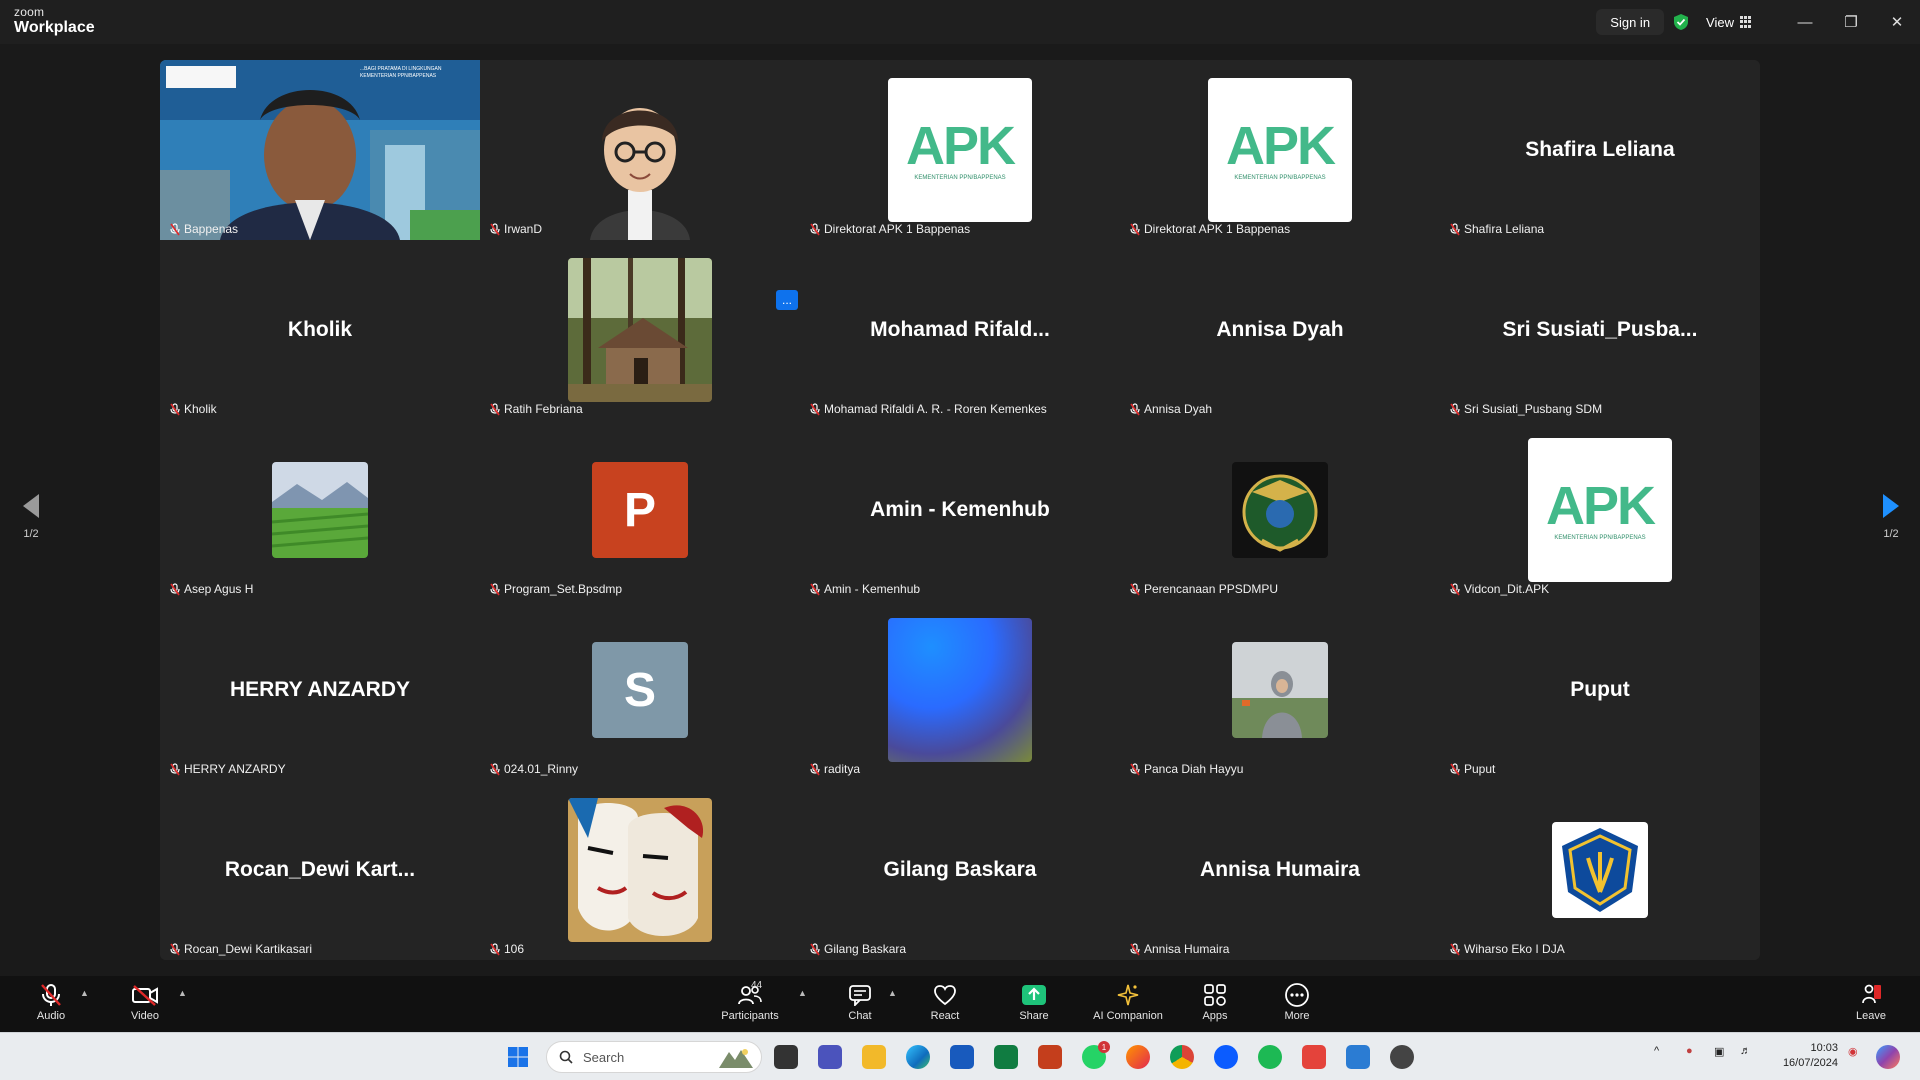 This screenshot has height=1080, width=1920. I want to click on apps-label: Apps, so click(1215, 1016).